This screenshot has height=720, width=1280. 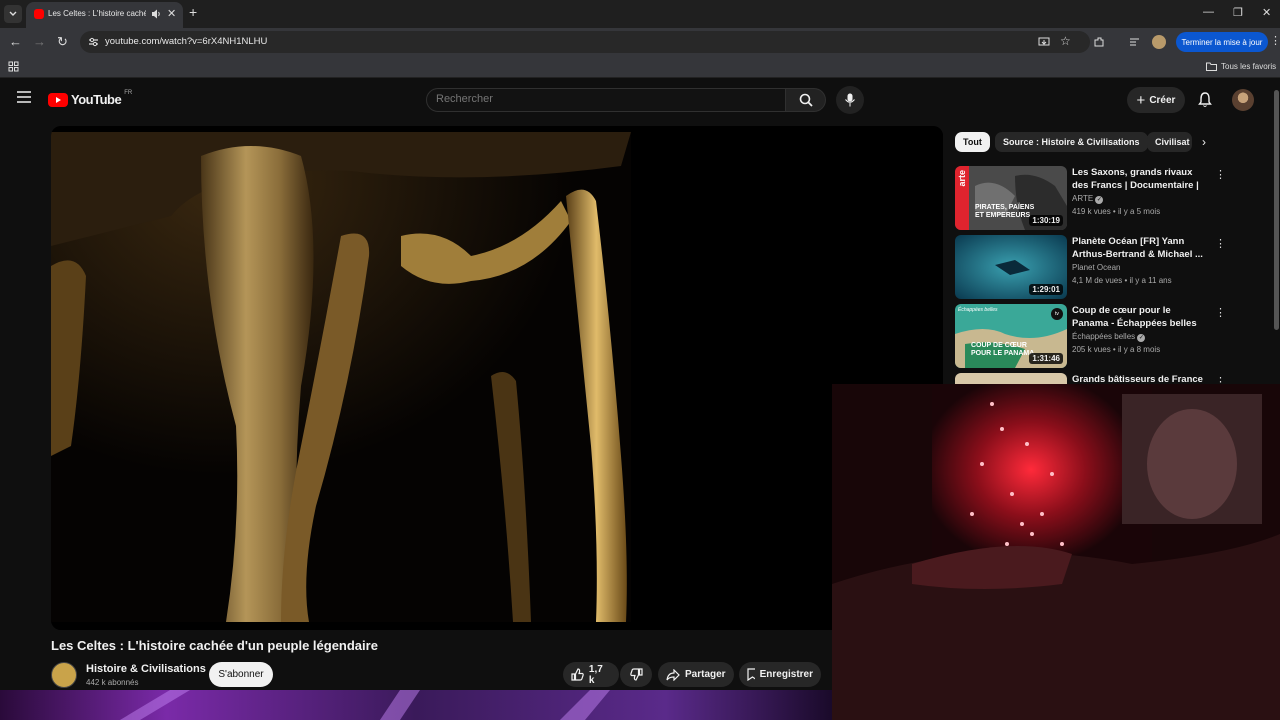 What do you see at coordinates (93, 42) in the screenshot?
I see `site-info-icon` at bounding box center [93, 42].